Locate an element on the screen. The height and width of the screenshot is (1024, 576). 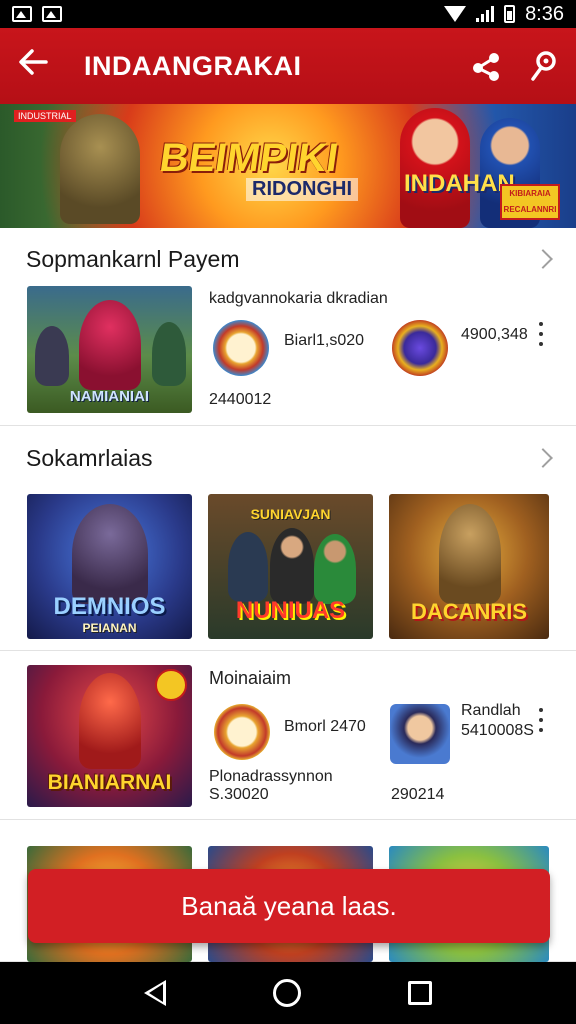
app-title: INDAANGRAKAI is located at coordinates (193, 65).